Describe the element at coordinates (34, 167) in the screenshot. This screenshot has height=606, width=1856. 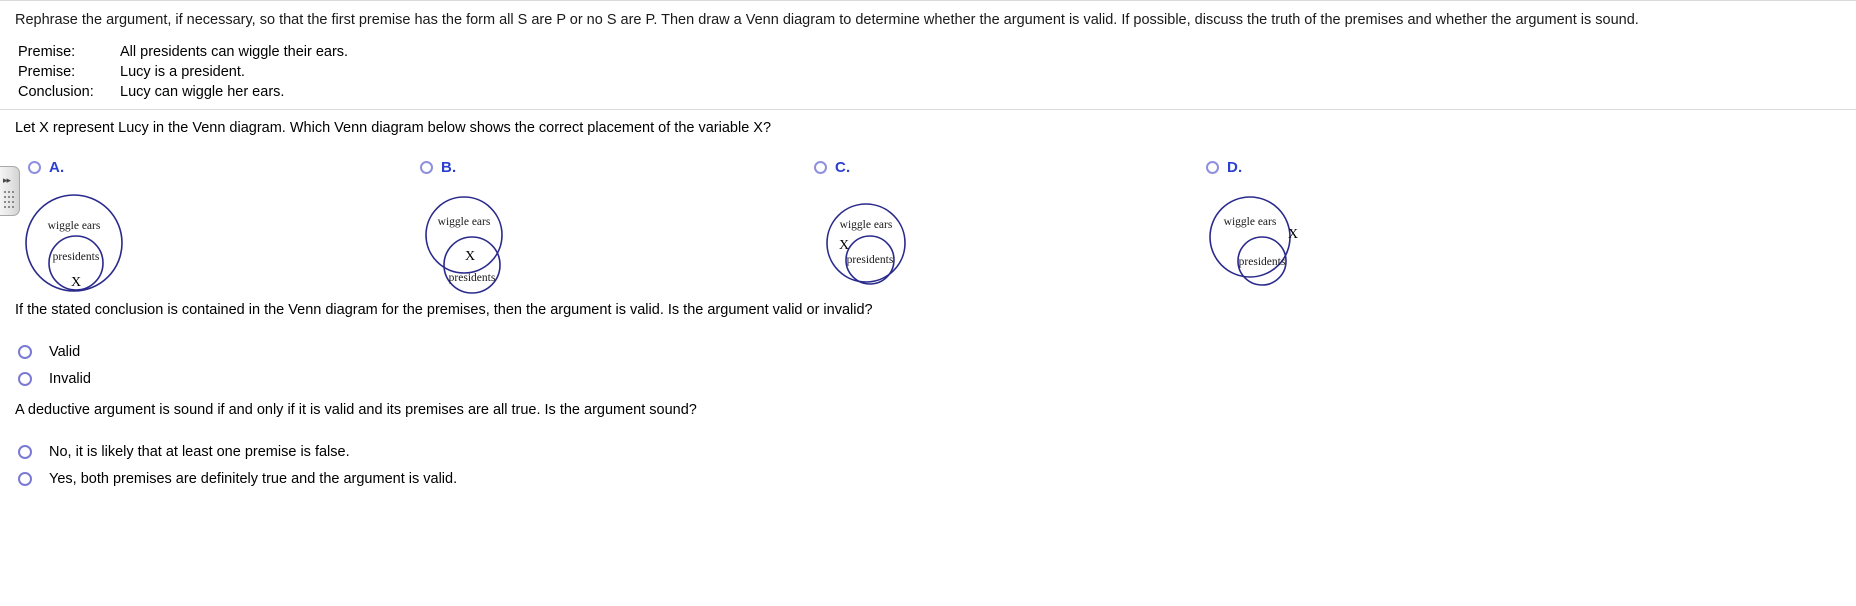
I see `radio-choice-a` at that location.